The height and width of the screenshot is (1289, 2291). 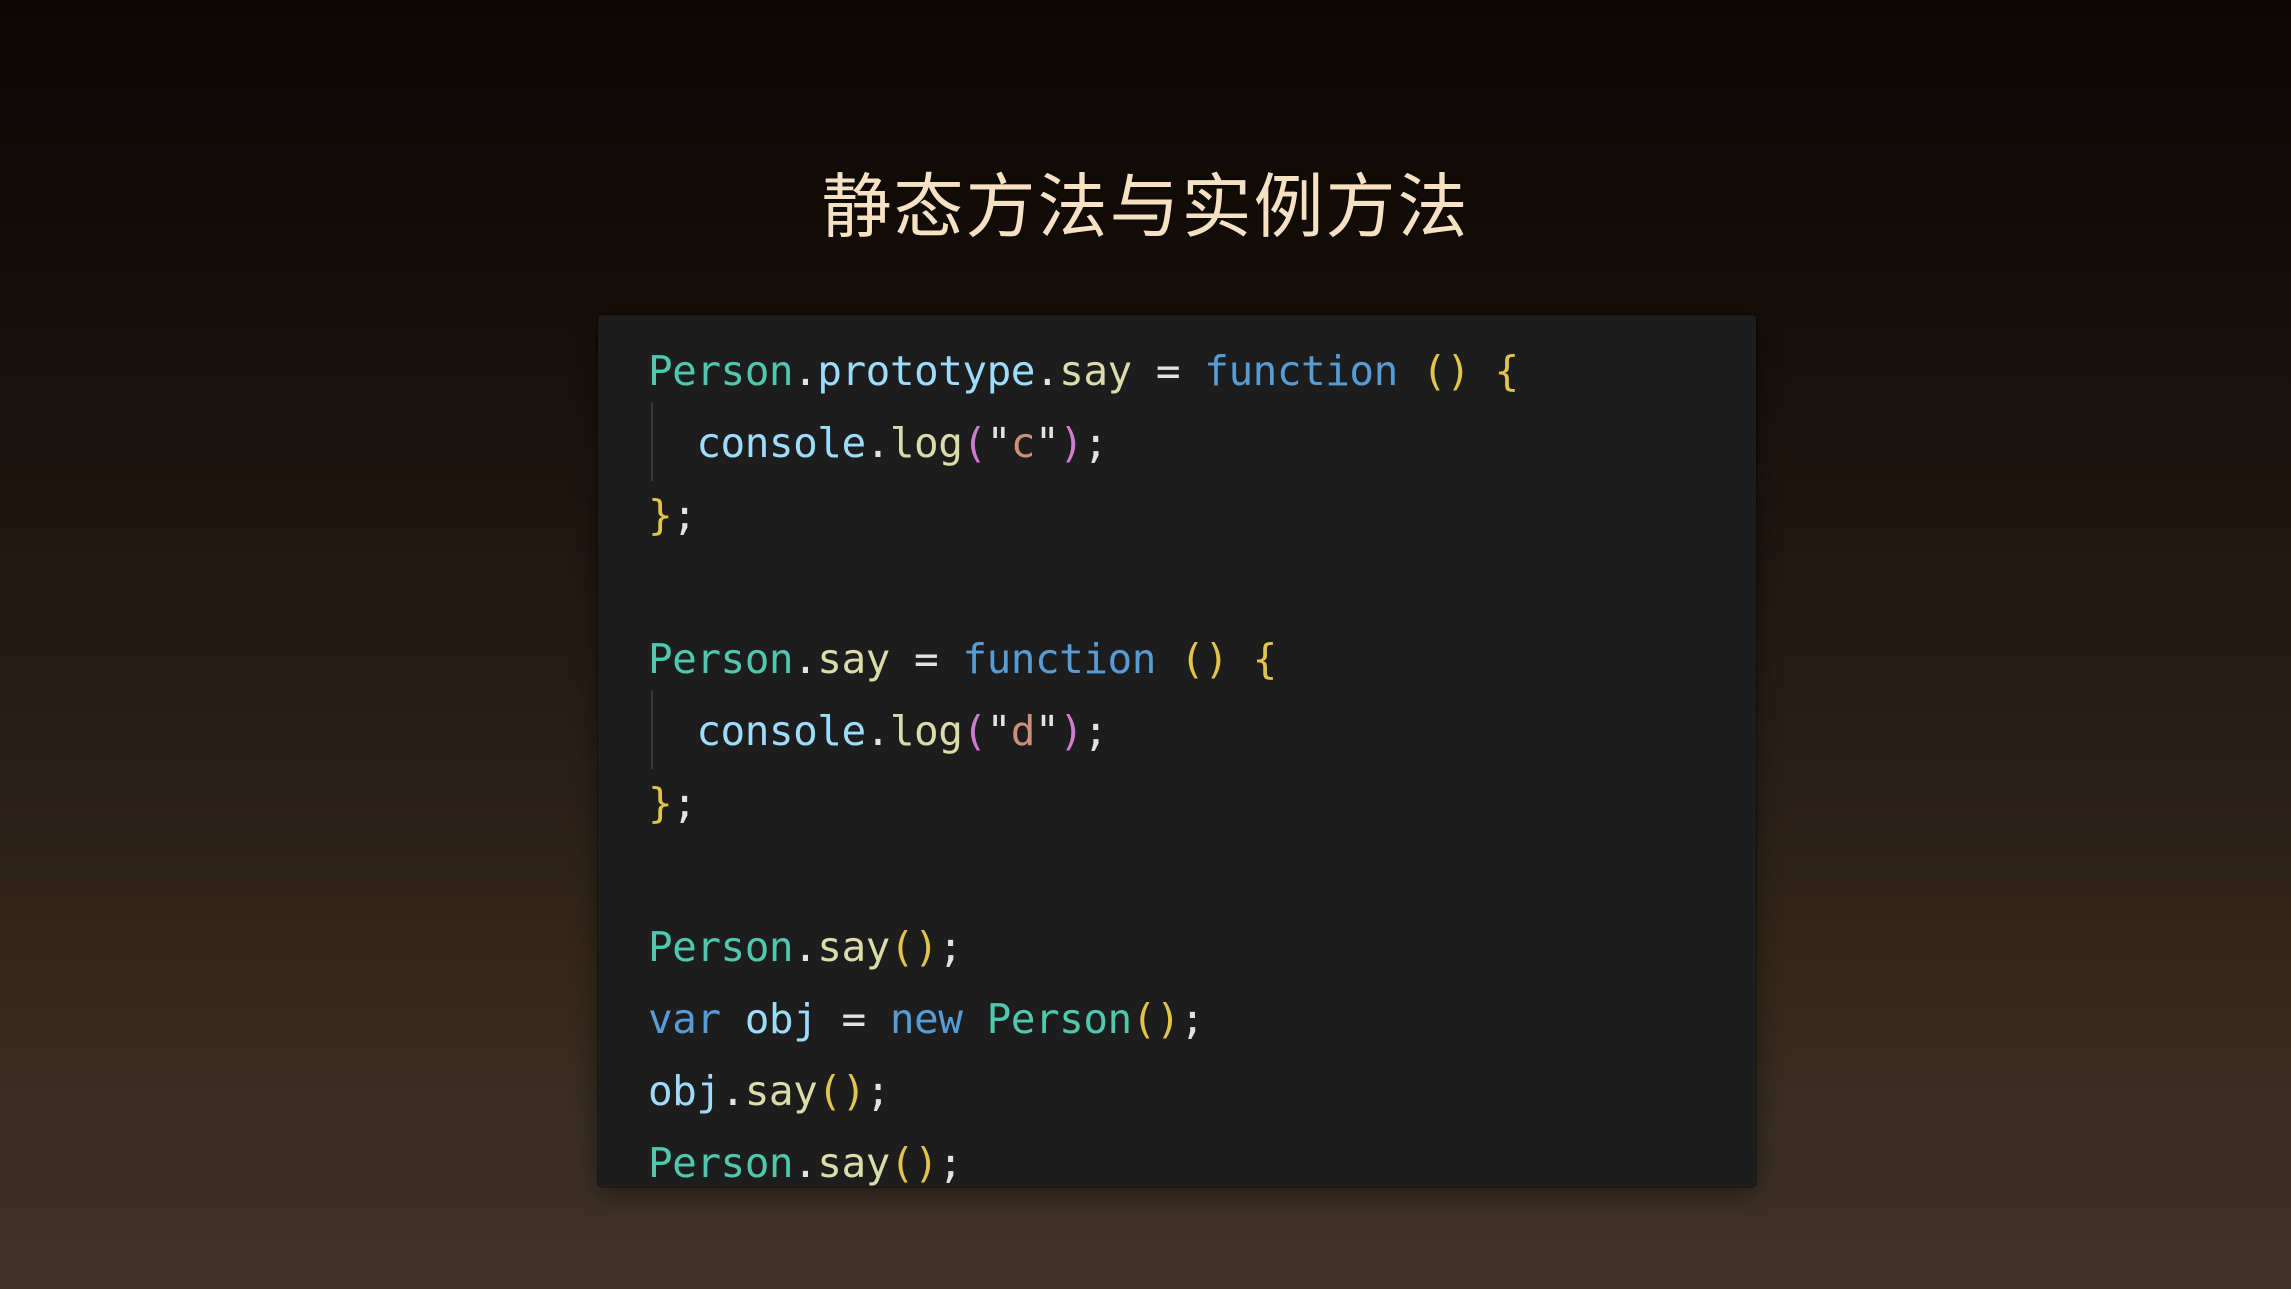 What do you see at coordinates (1023, 443) in the screenshot?
I see `code-token-string: c` at bounding box center [1023, 443].